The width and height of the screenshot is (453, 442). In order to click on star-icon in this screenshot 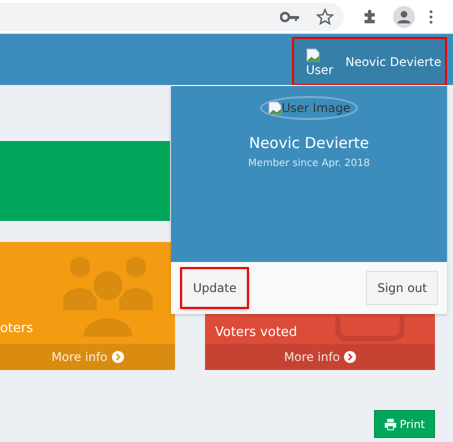, I will do `click(325, 17)`.